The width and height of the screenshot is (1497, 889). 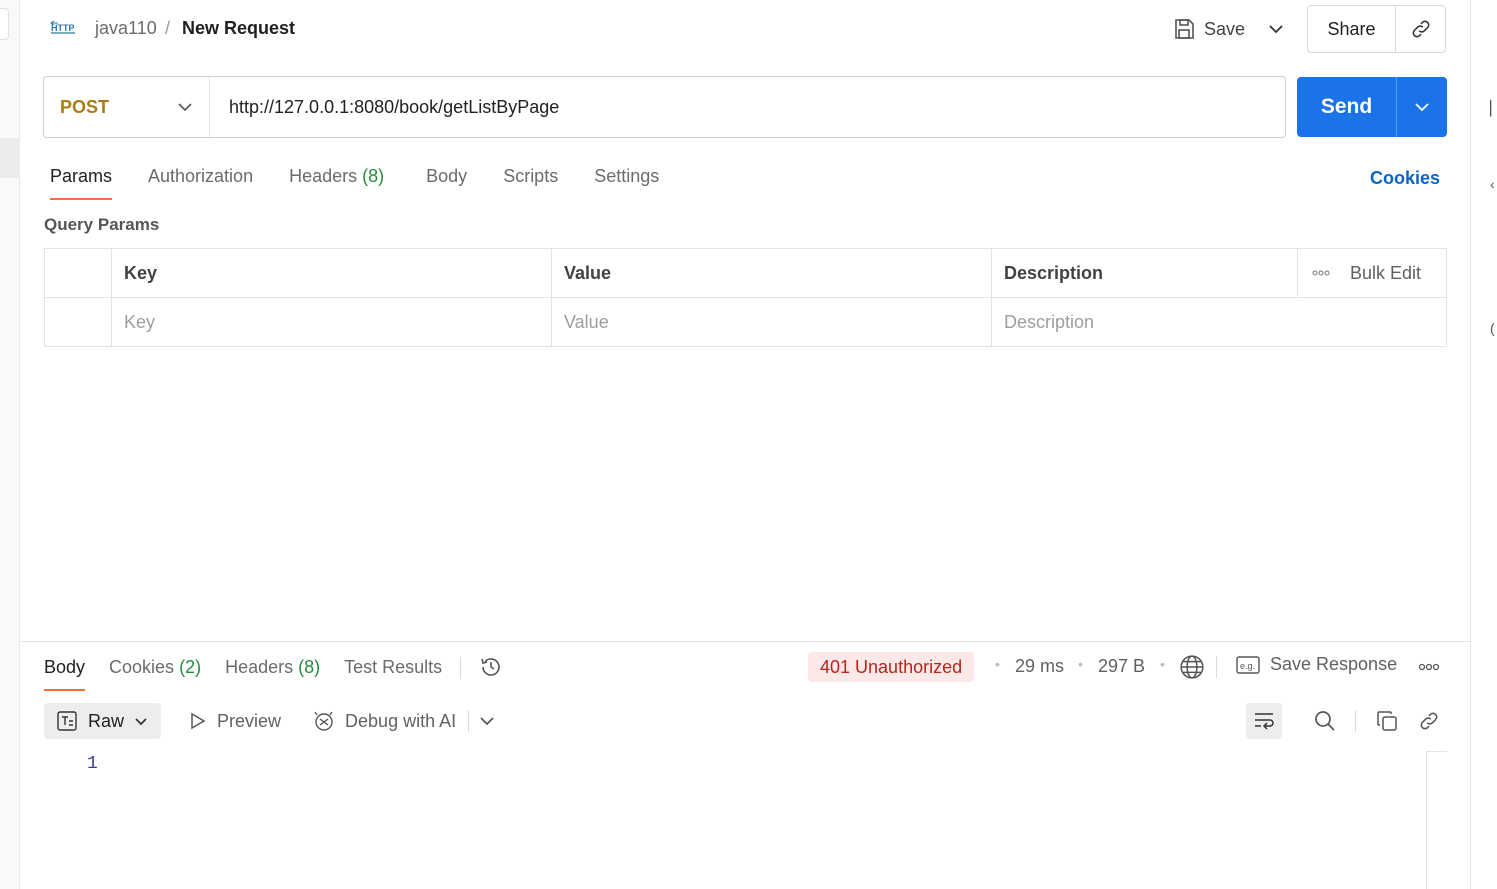 I want to click on response-more-options-icon, so click(x=1429, y=667).